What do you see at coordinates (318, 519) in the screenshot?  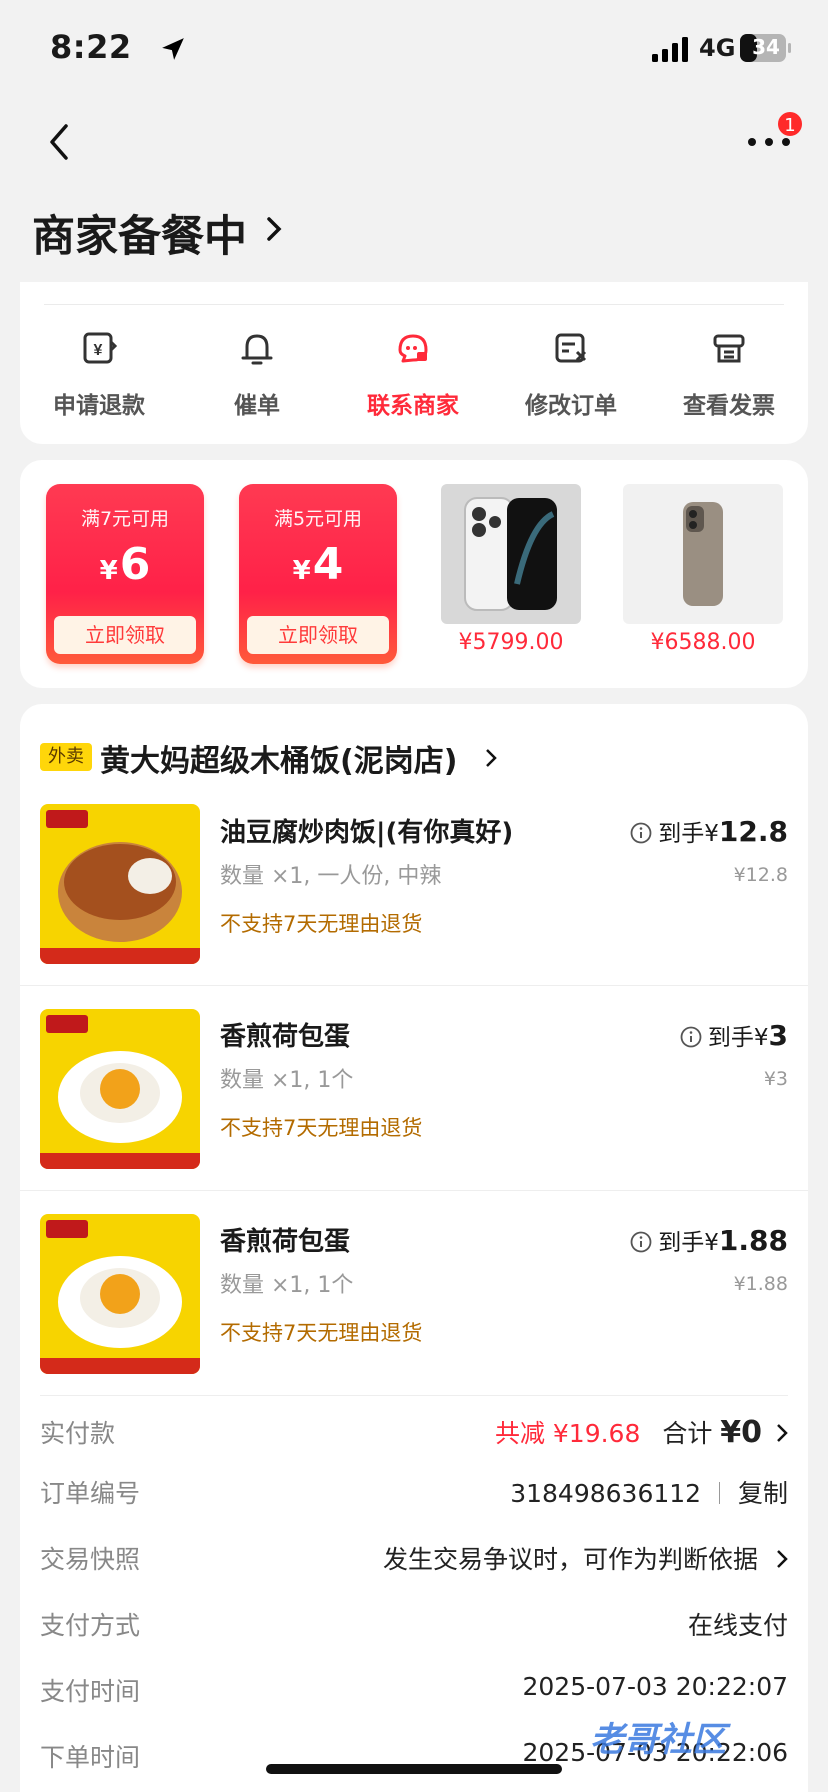 I see `coupon-condition: 满5元可用` at bounding box center [318, 519].